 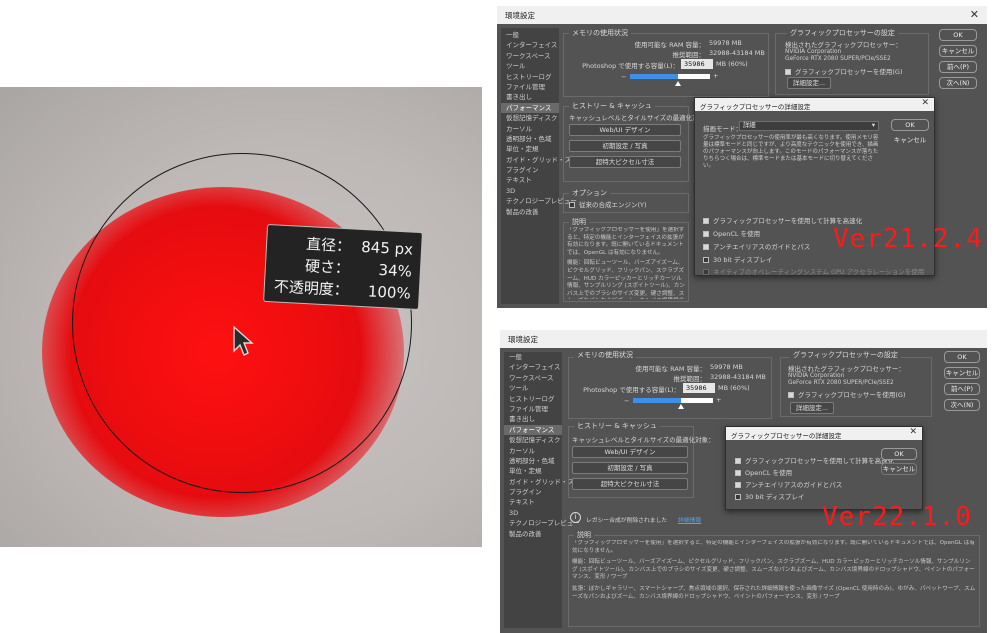 I want to click on version-label-v21: Ver21.2.4, so click(x=908, y=239).